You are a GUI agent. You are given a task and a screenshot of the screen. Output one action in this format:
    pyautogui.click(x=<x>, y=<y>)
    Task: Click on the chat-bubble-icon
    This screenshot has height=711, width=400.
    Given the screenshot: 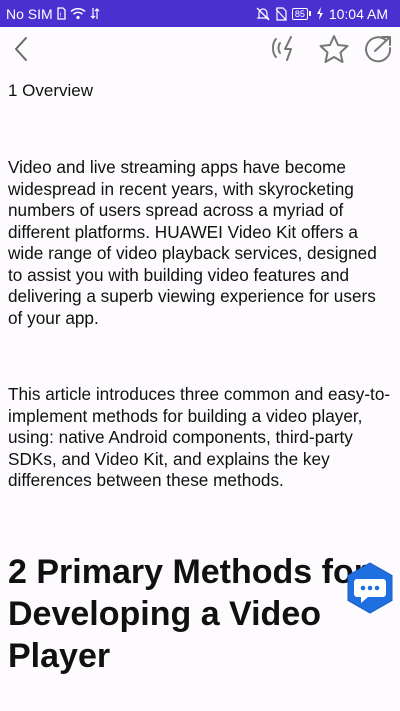 What is the action you would take?
    pyautogui.click(x=370, y=591)
    